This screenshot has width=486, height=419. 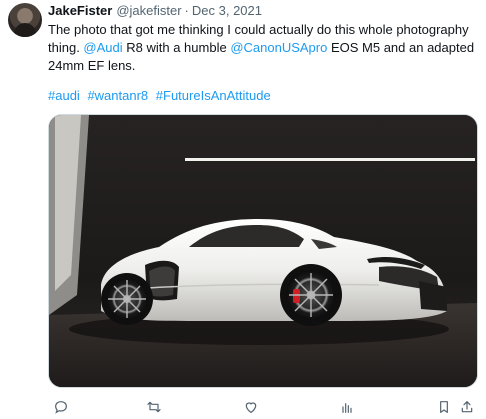 I want to click on like-button, so click(x=251, y=407).